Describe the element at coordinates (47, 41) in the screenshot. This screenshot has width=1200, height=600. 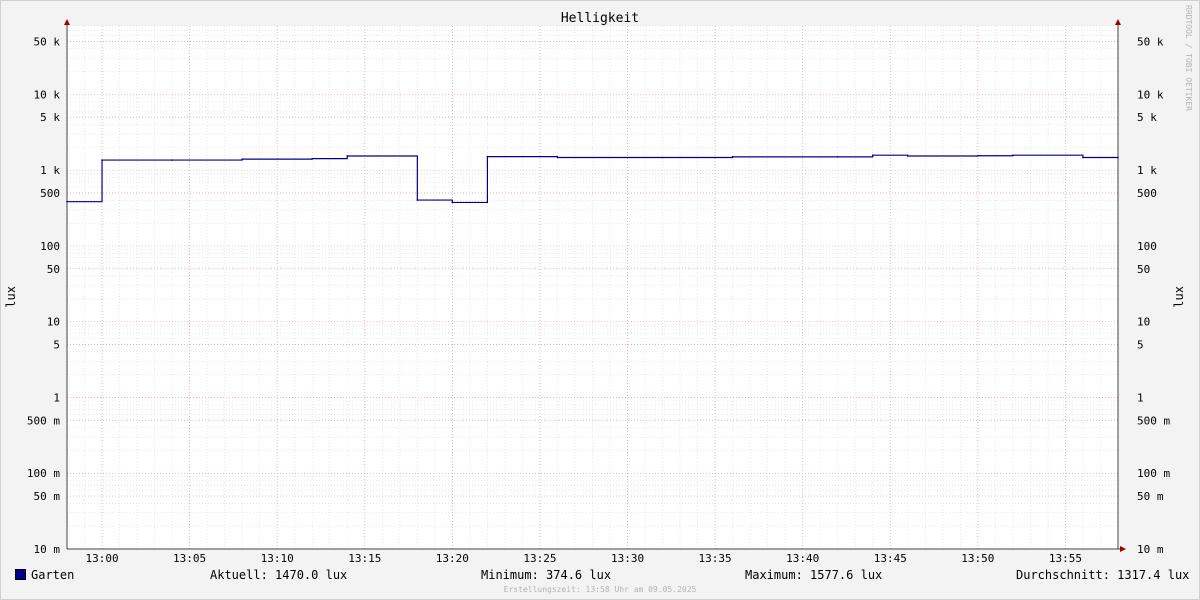
I see `y-tick-label-left: 50 k` at that location.